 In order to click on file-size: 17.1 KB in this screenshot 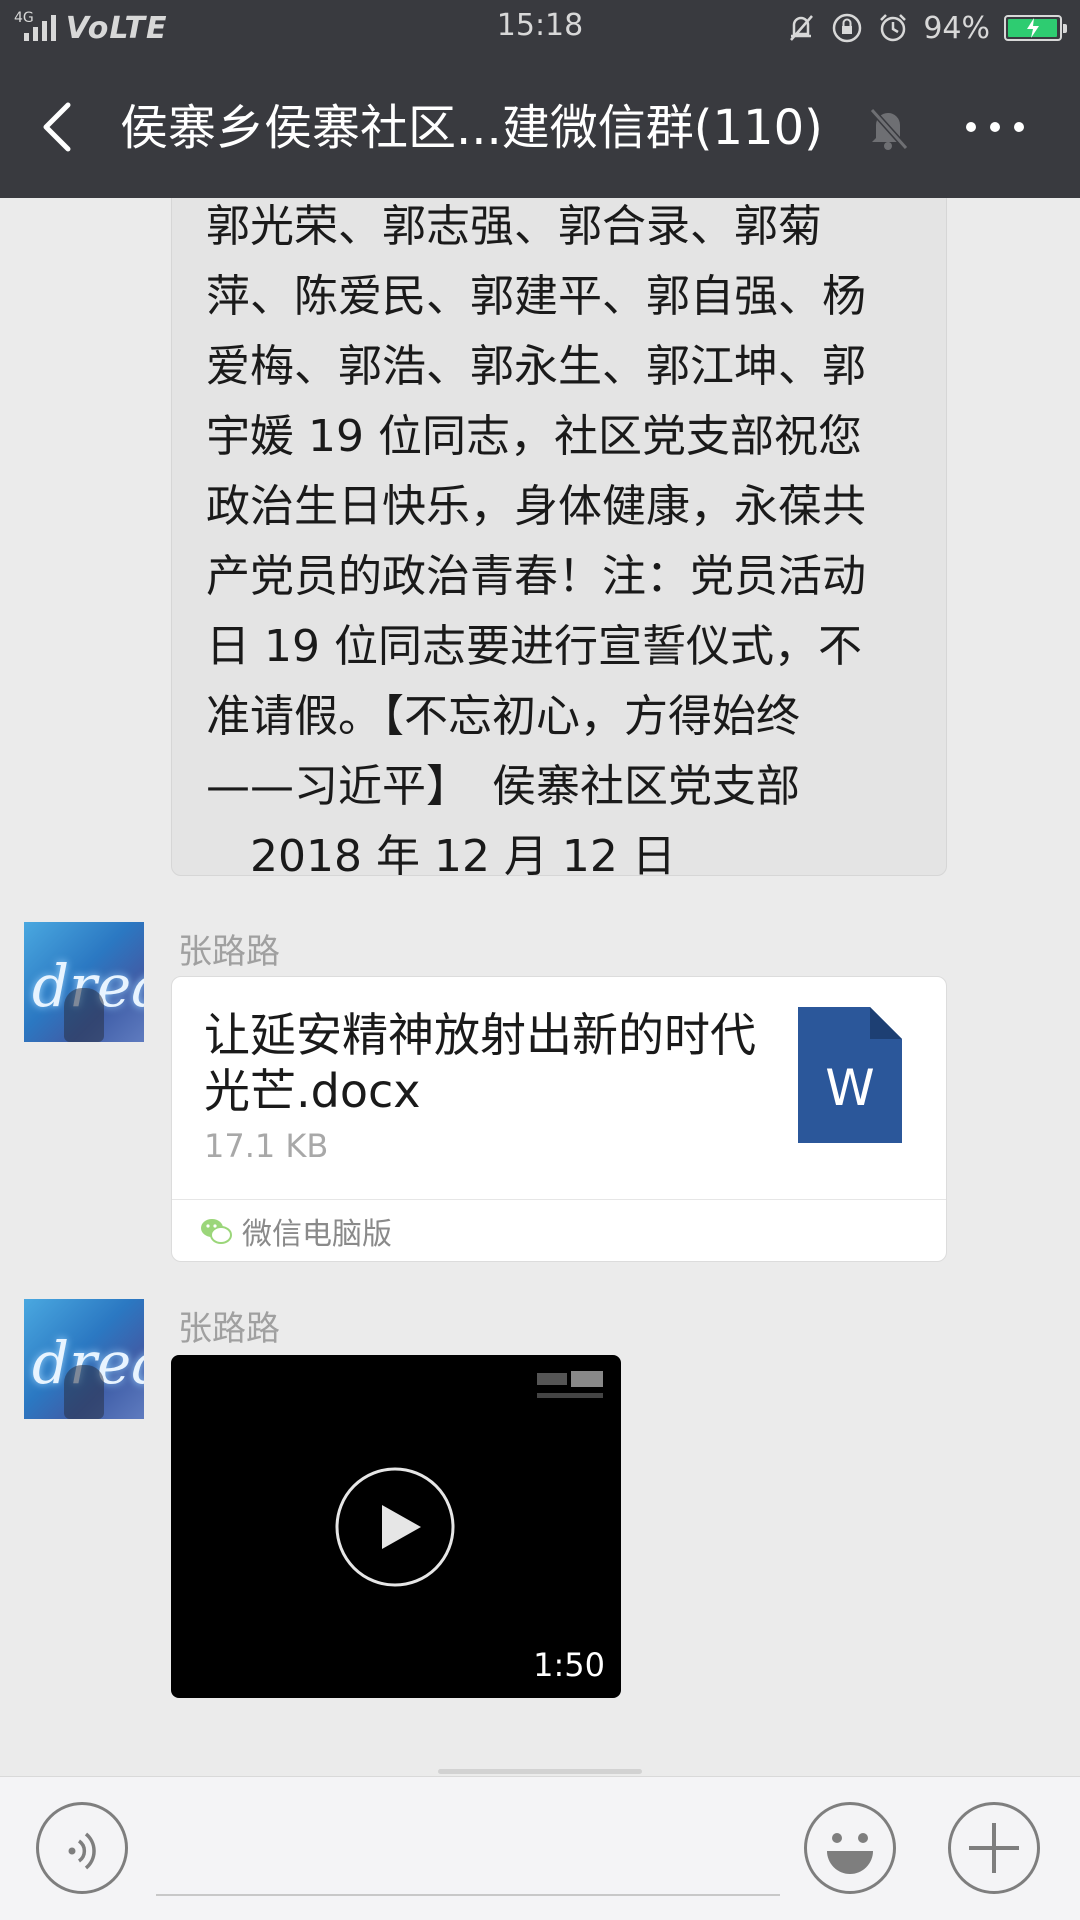, I will do `click(266, 1146)`.